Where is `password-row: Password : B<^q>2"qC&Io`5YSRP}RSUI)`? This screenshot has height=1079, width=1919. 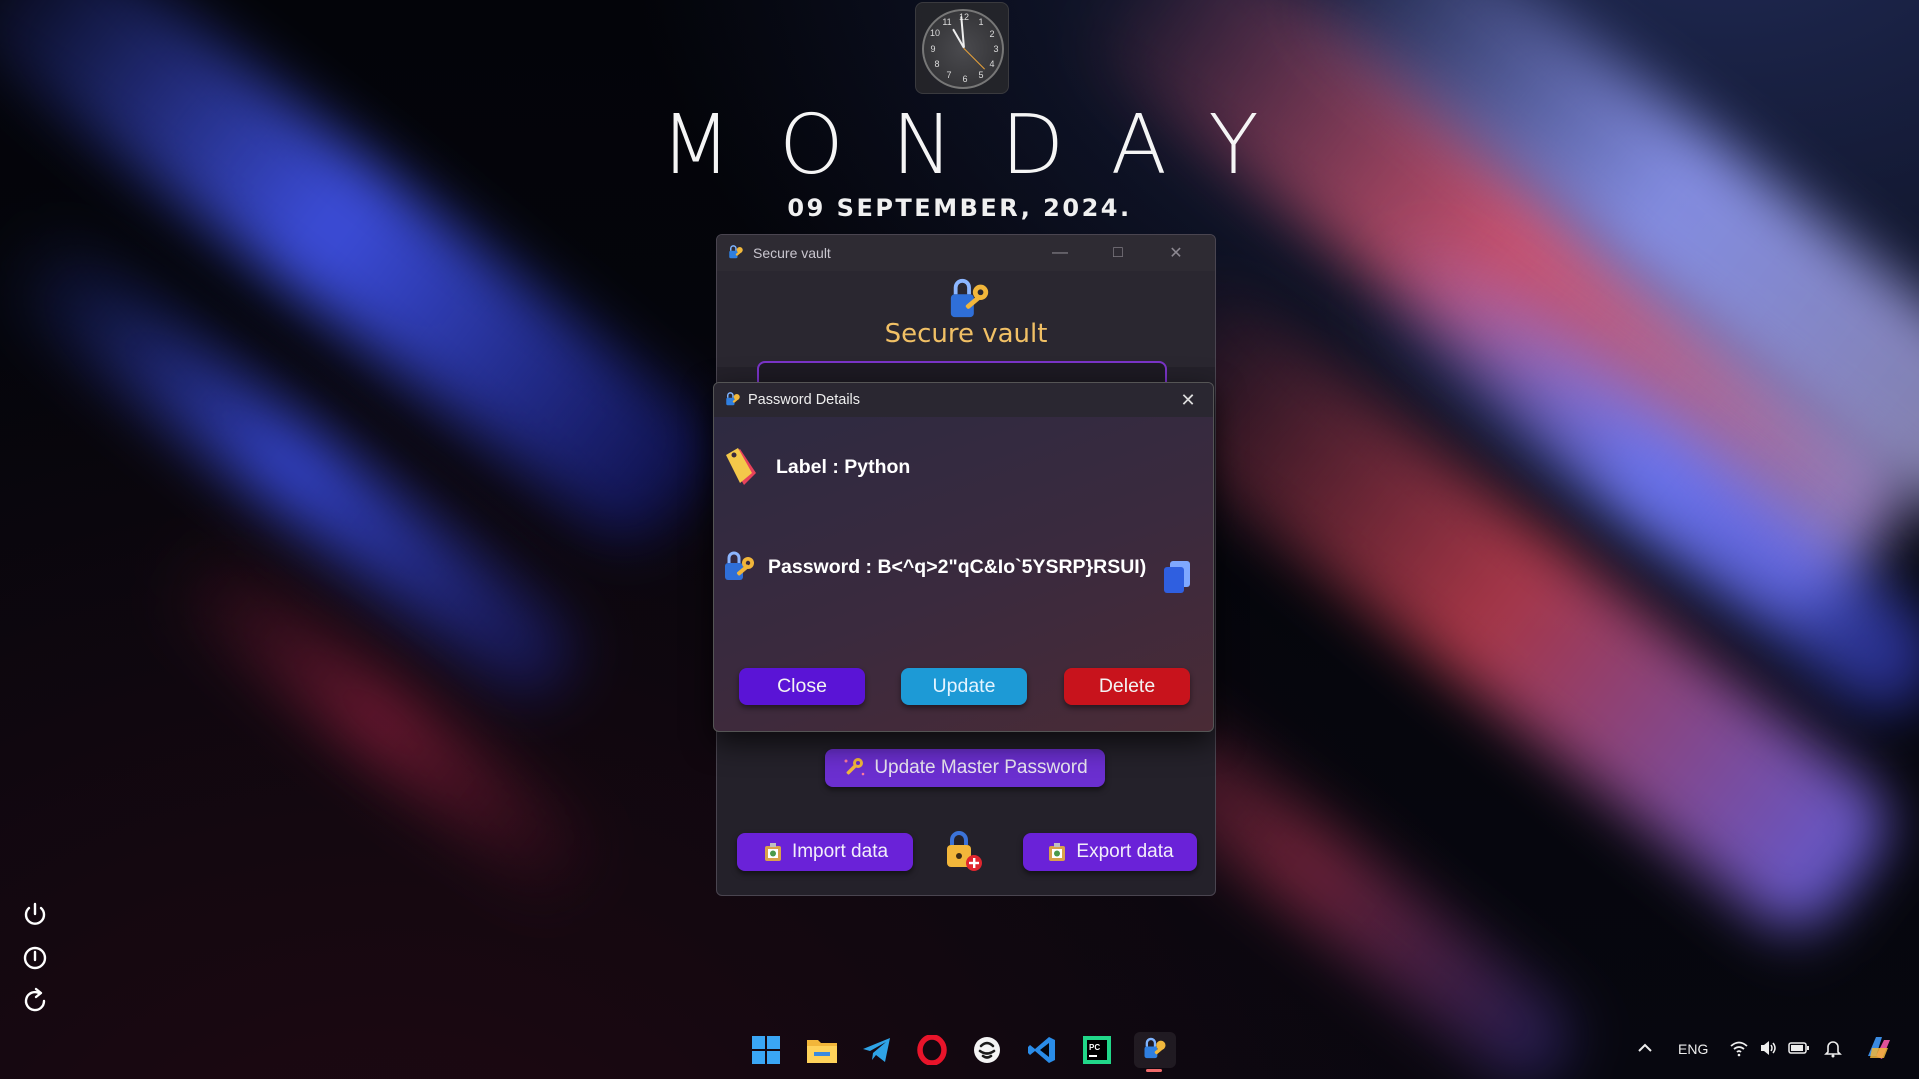
password-row: Password : B<^q>2"qC&Io`5YSRP}RSUI) is located at coordinates (934, 567).